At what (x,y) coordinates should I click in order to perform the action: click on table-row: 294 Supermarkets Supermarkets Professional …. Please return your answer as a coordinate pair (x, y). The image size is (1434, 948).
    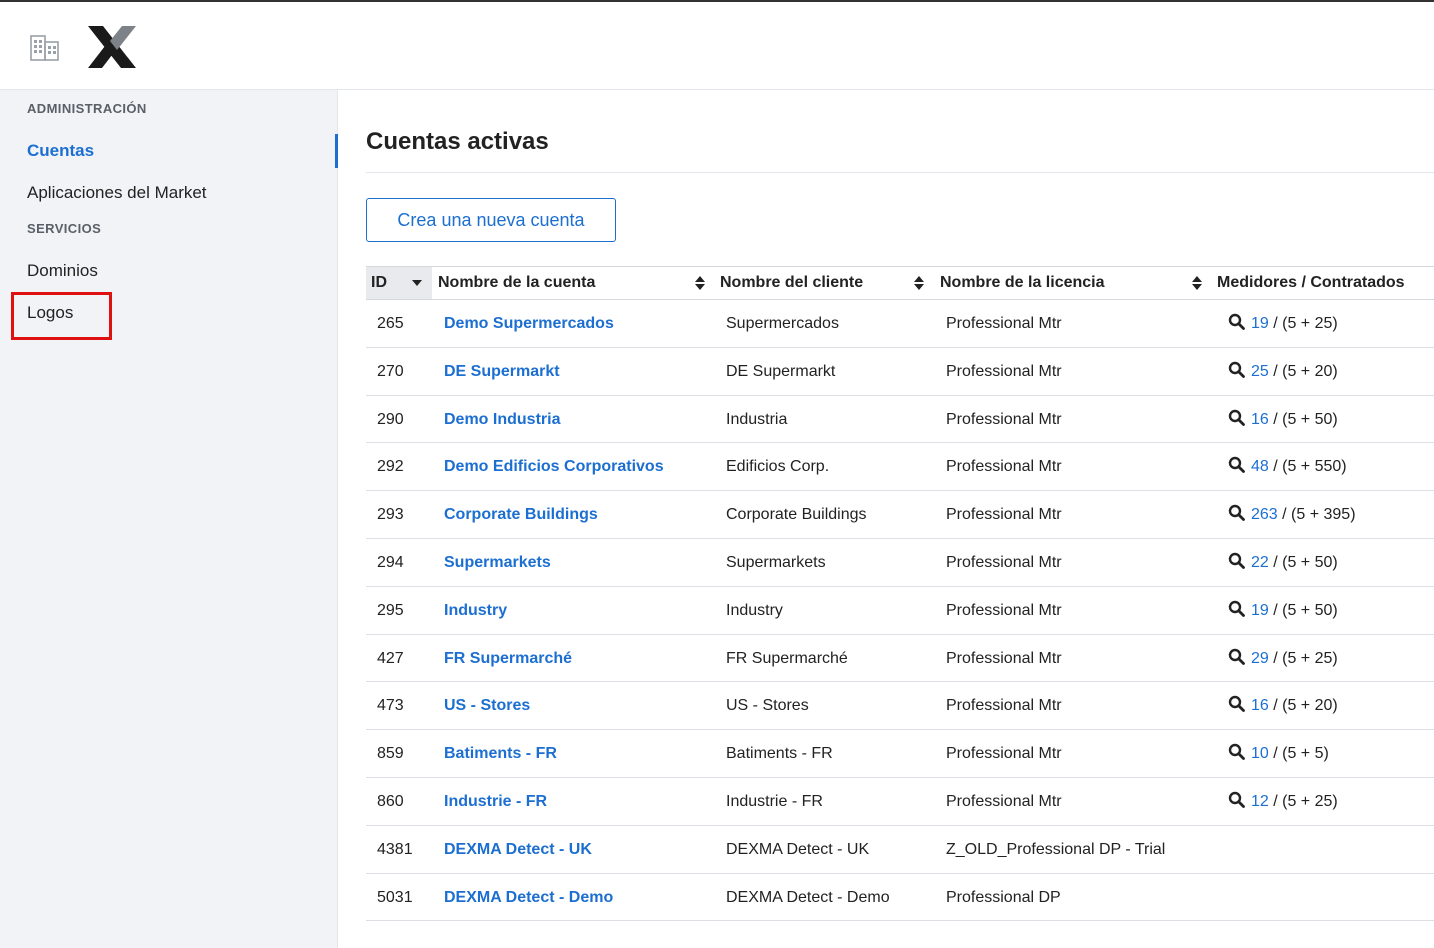
    Looking at the image, I should click on (900, 563).